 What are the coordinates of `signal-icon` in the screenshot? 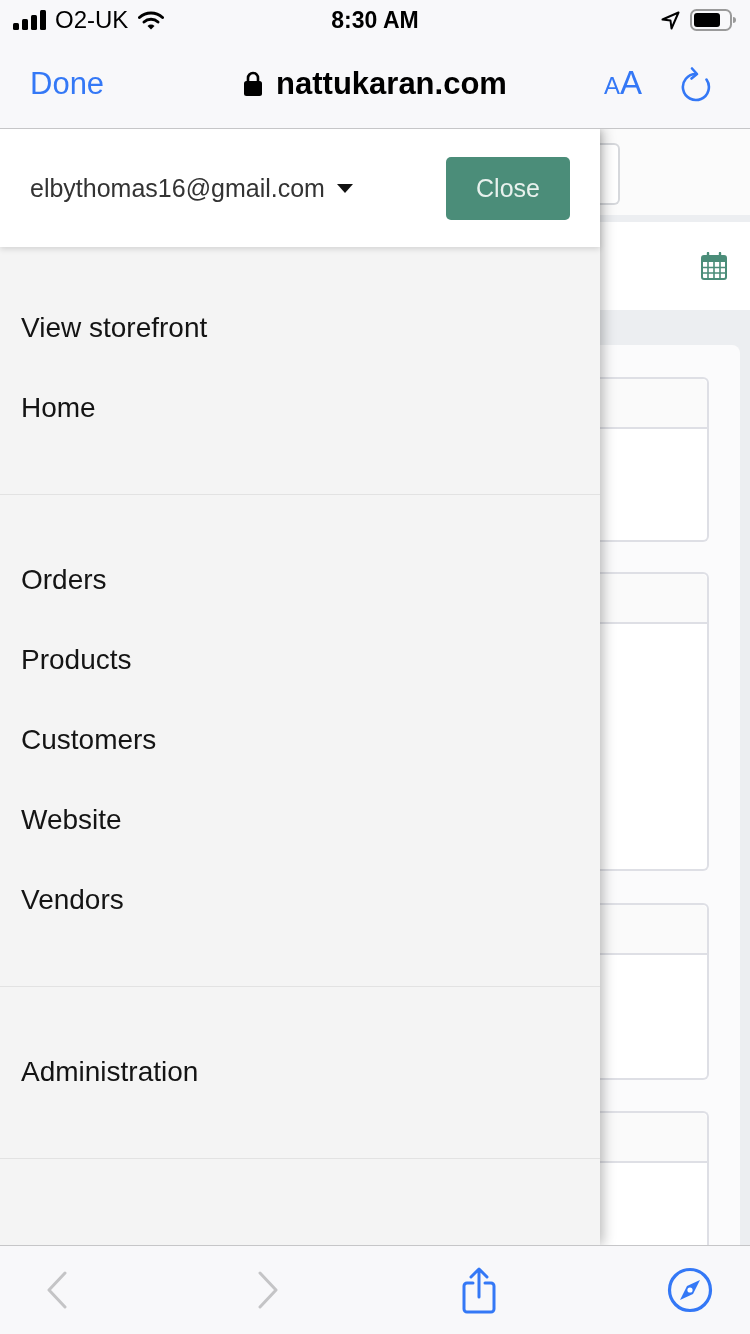 It's located at (30, 20).